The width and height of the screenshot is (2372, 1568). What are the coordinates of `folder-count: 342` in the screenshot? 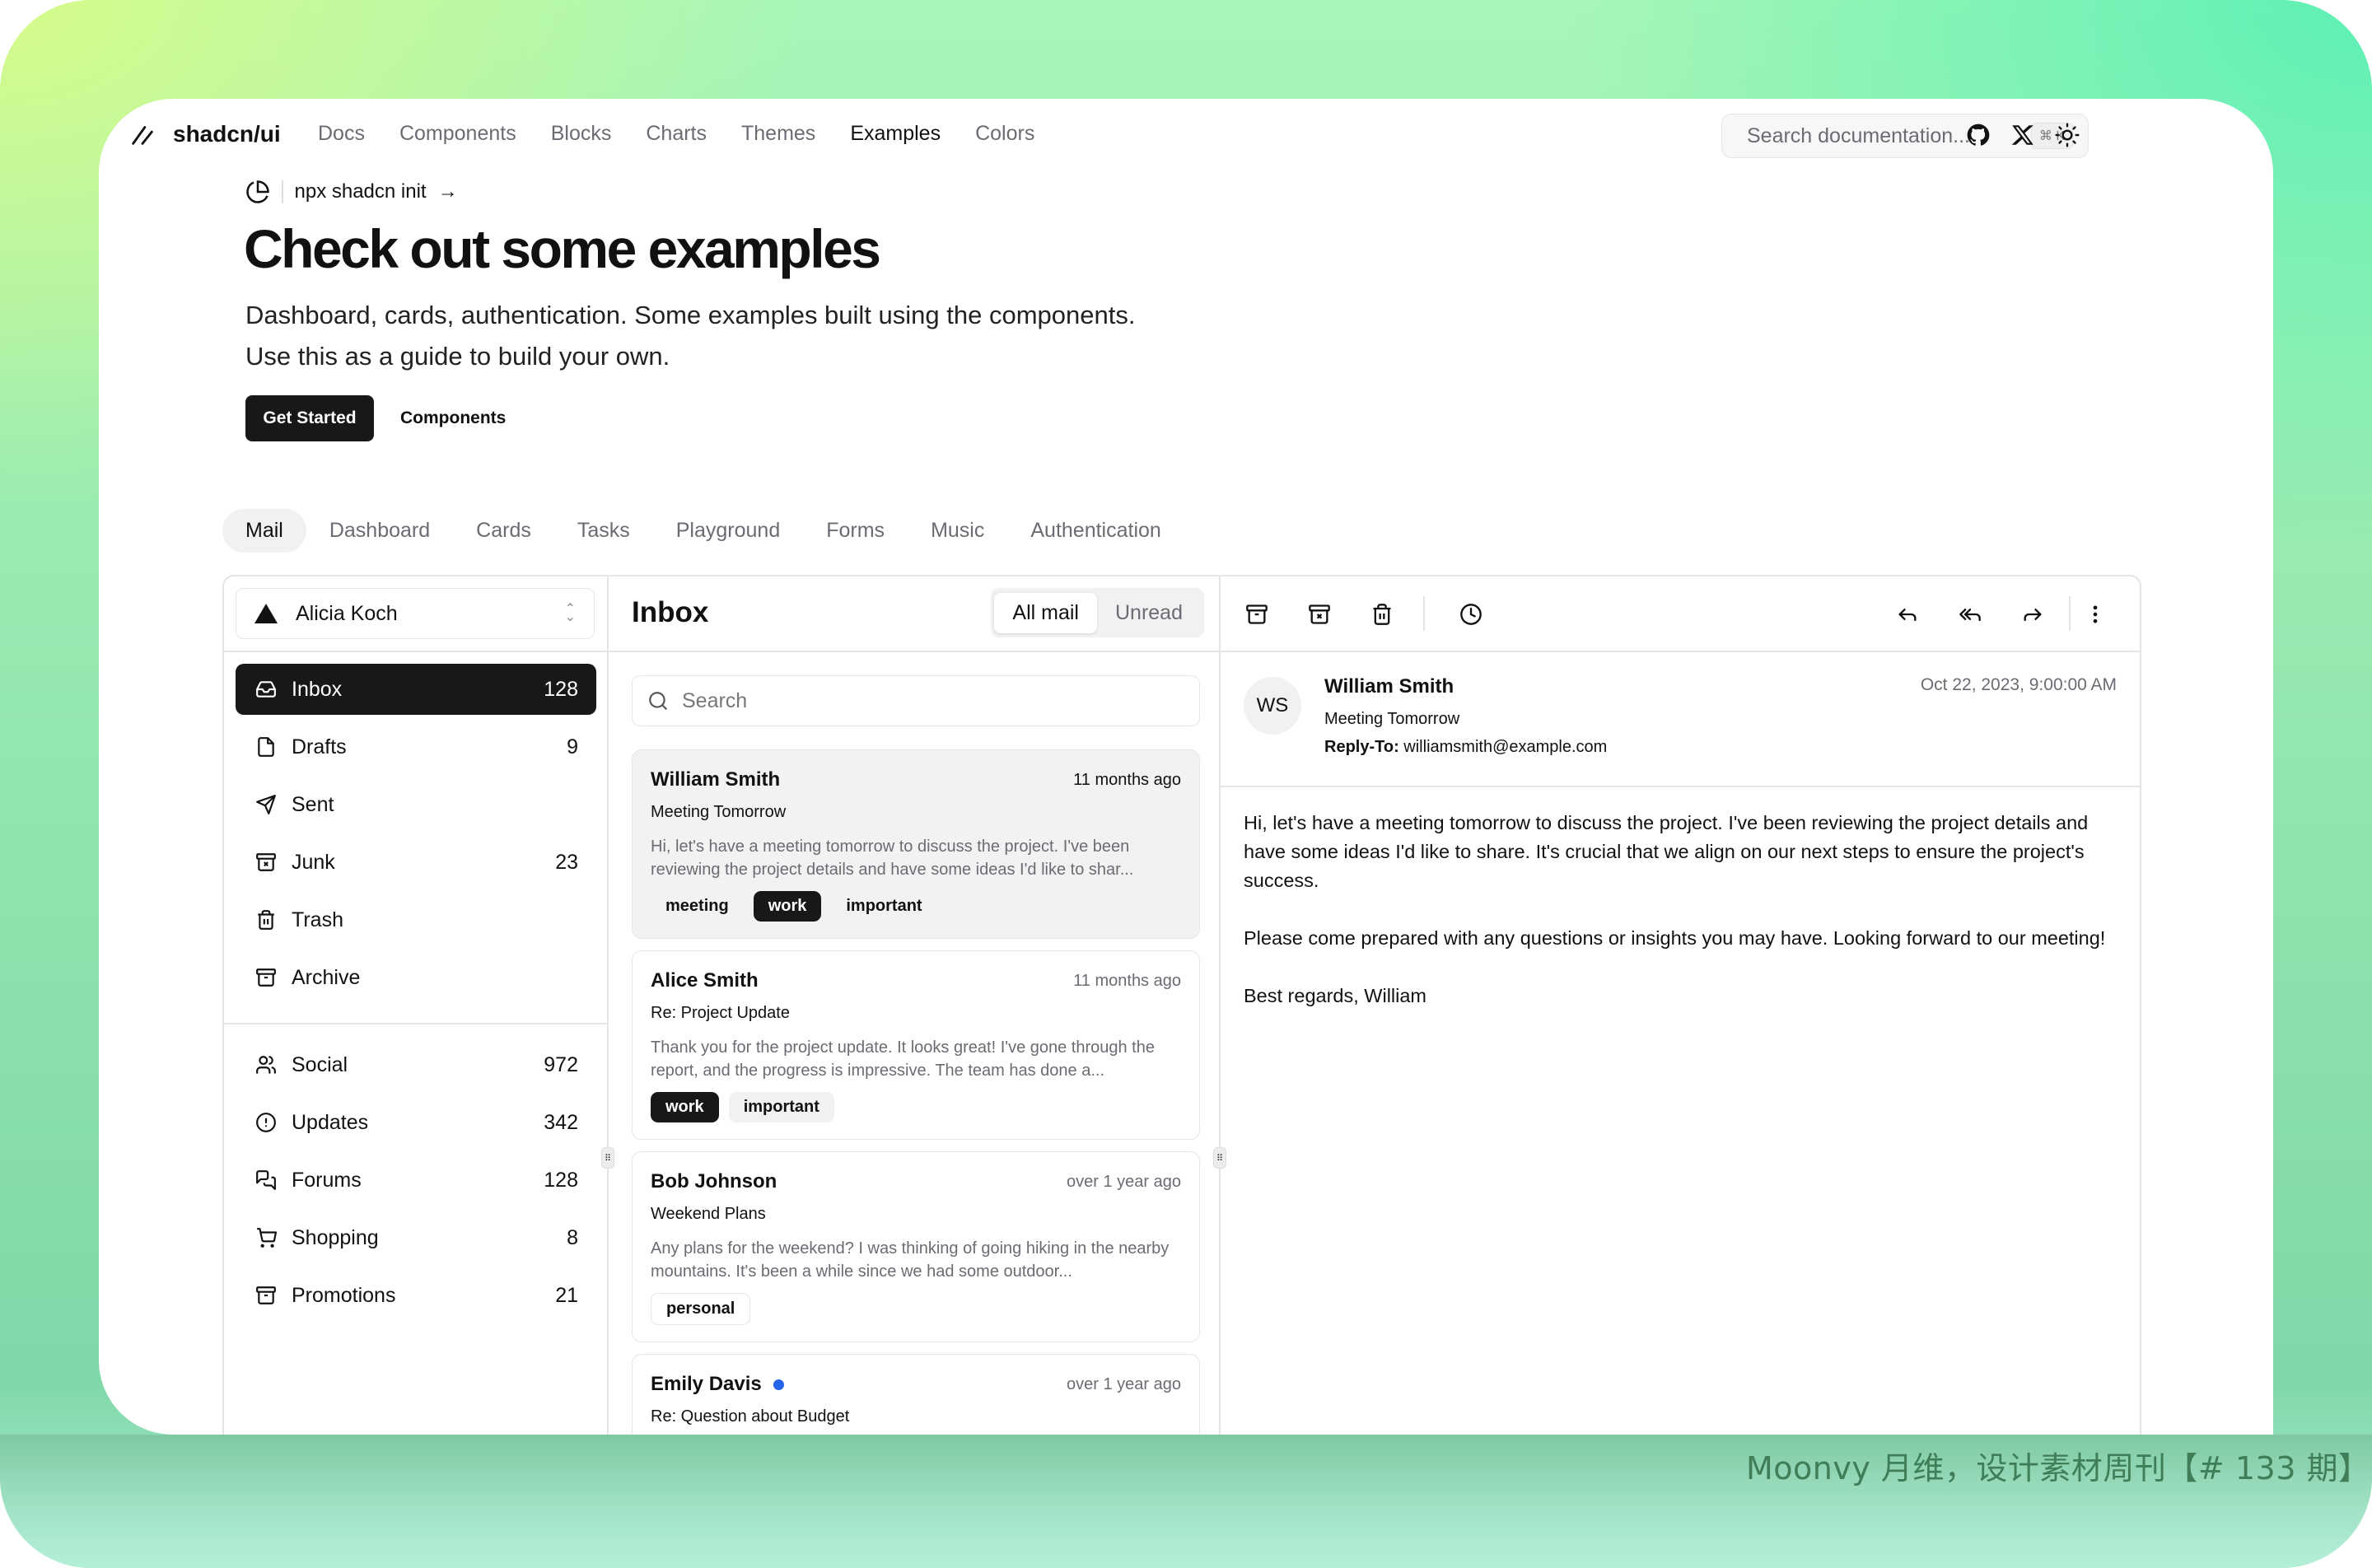 It's located at (561, 1122).